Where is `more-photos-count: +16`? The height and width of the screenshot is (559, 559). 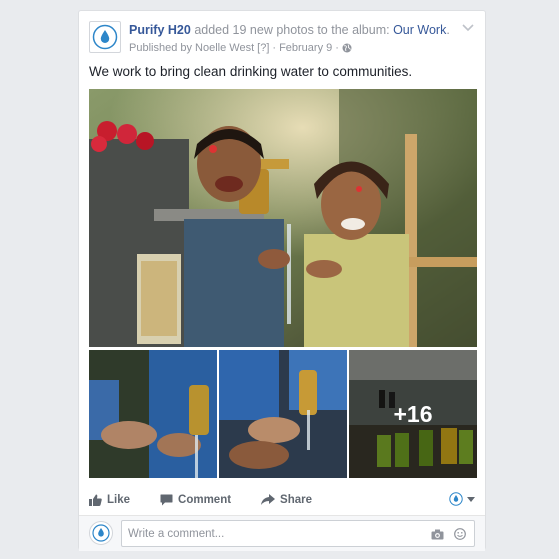
more-photos-count: +16 is located at coordinates (413, 414).